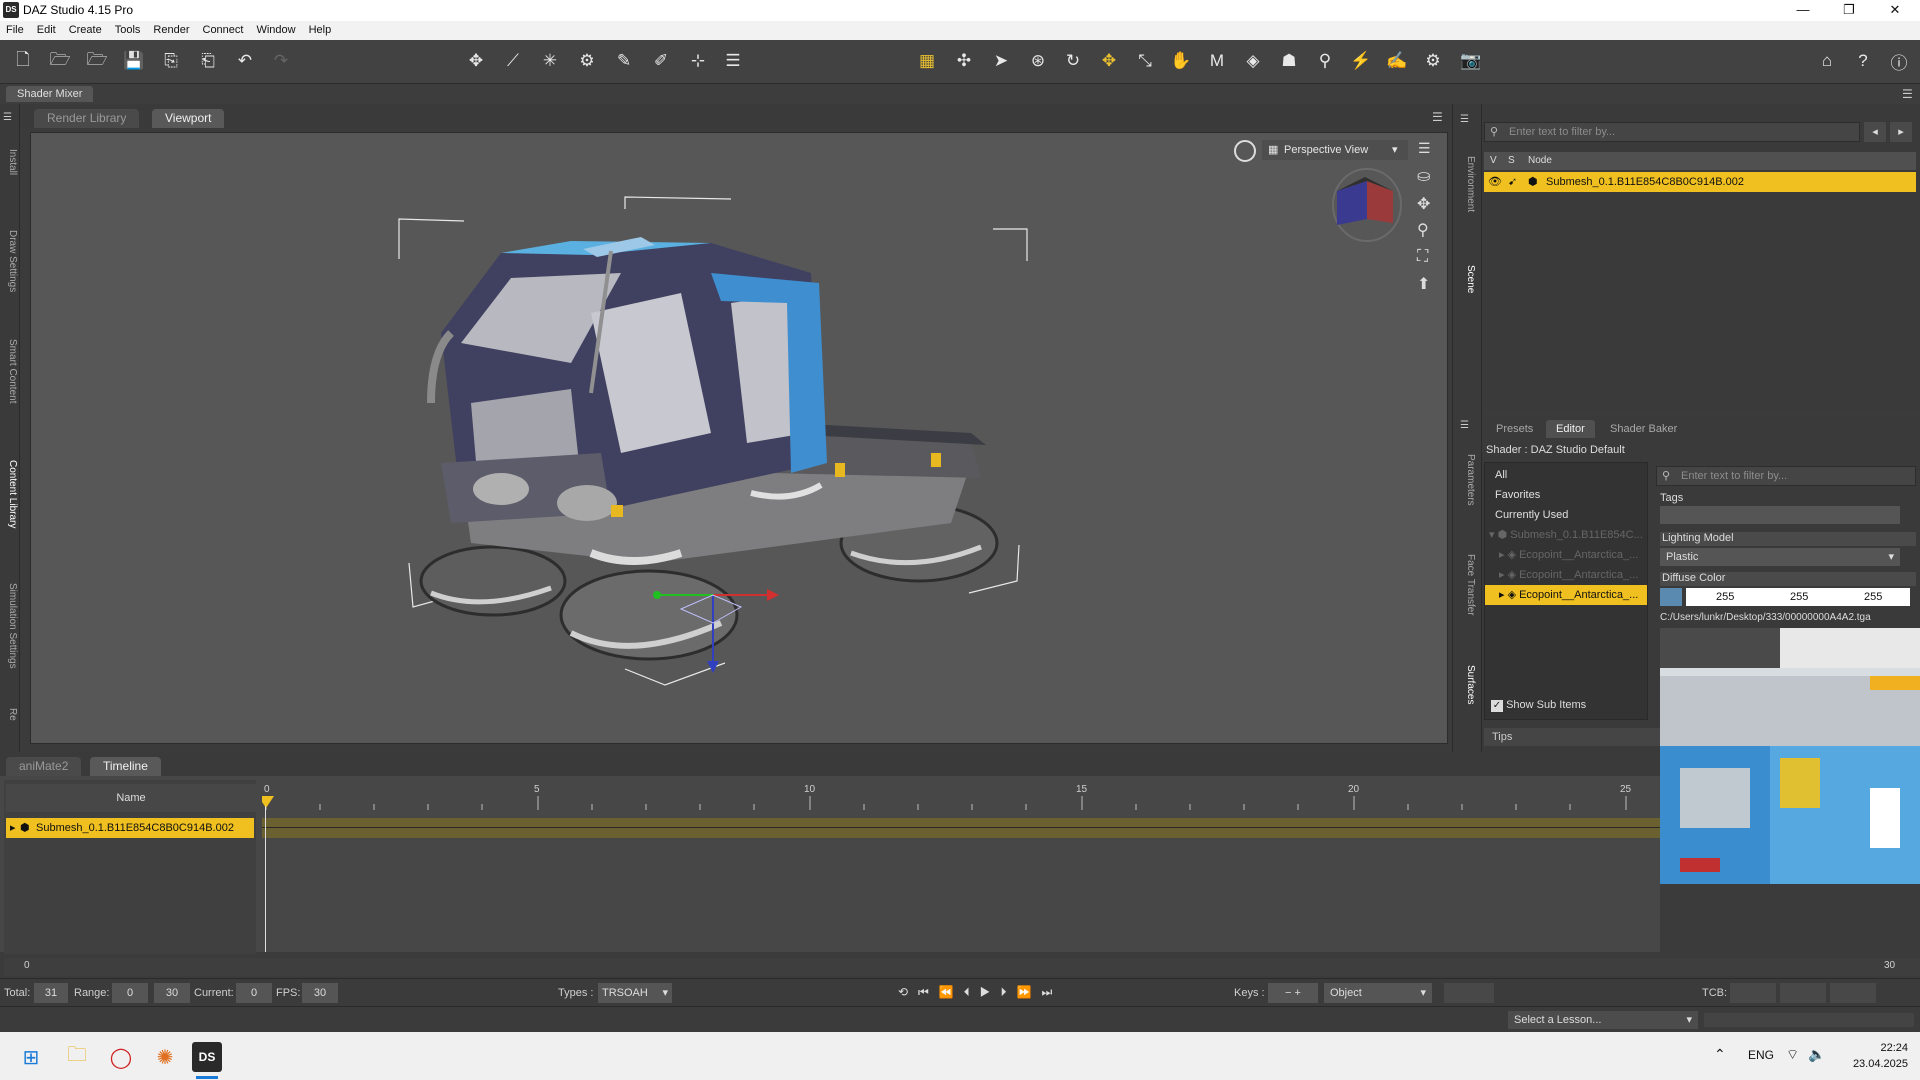 The width and height of the screenshot is (1920, 1080). I want to click on tcb-c-field, so click(1803, 993).